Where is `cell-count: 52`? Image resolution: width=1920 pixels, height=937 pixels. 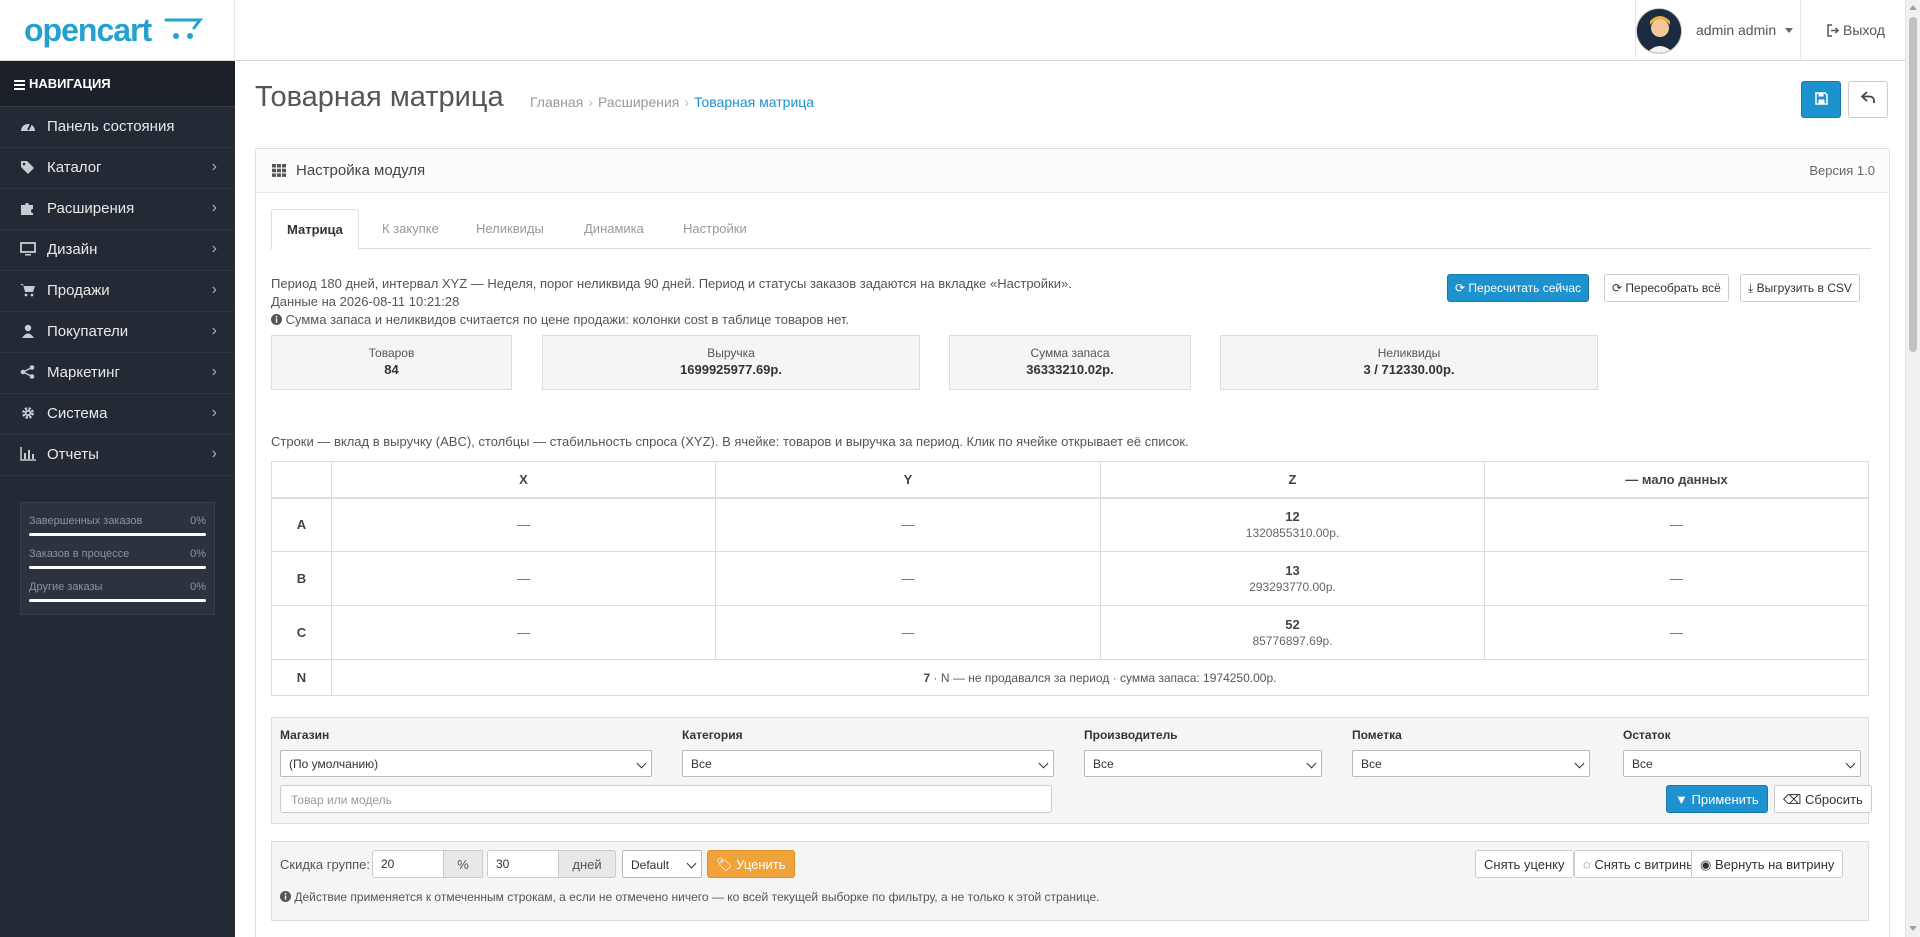
cell-count: 52 is located at coordinates (1292, 624).